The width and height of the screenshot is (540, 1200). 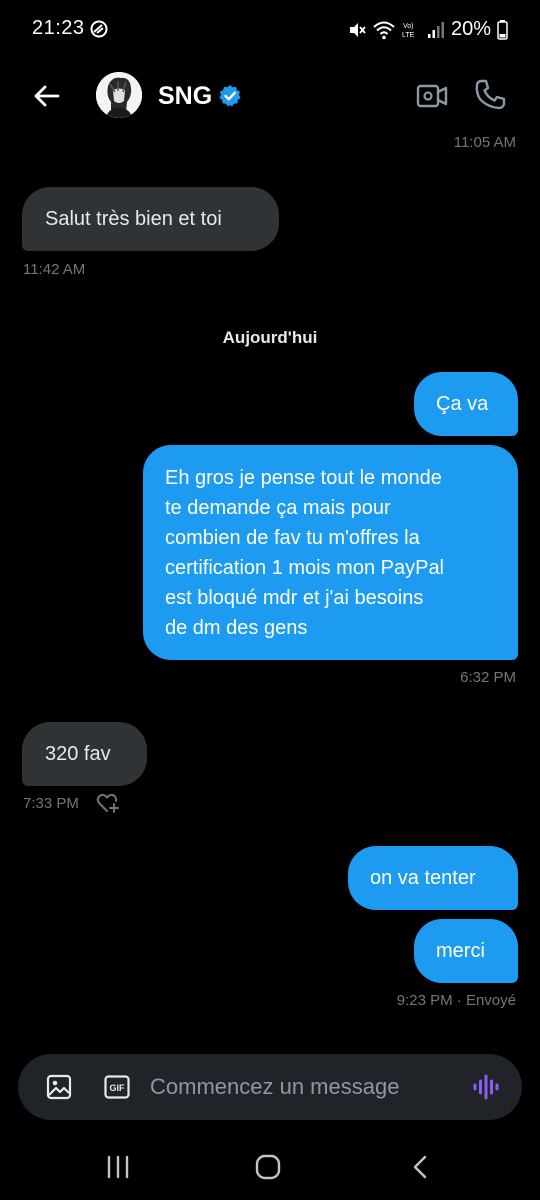 What do you see at coordinates (470, 29) in the screenshot?
I see `battery-level: 20%` at bounding box center [470, 29].